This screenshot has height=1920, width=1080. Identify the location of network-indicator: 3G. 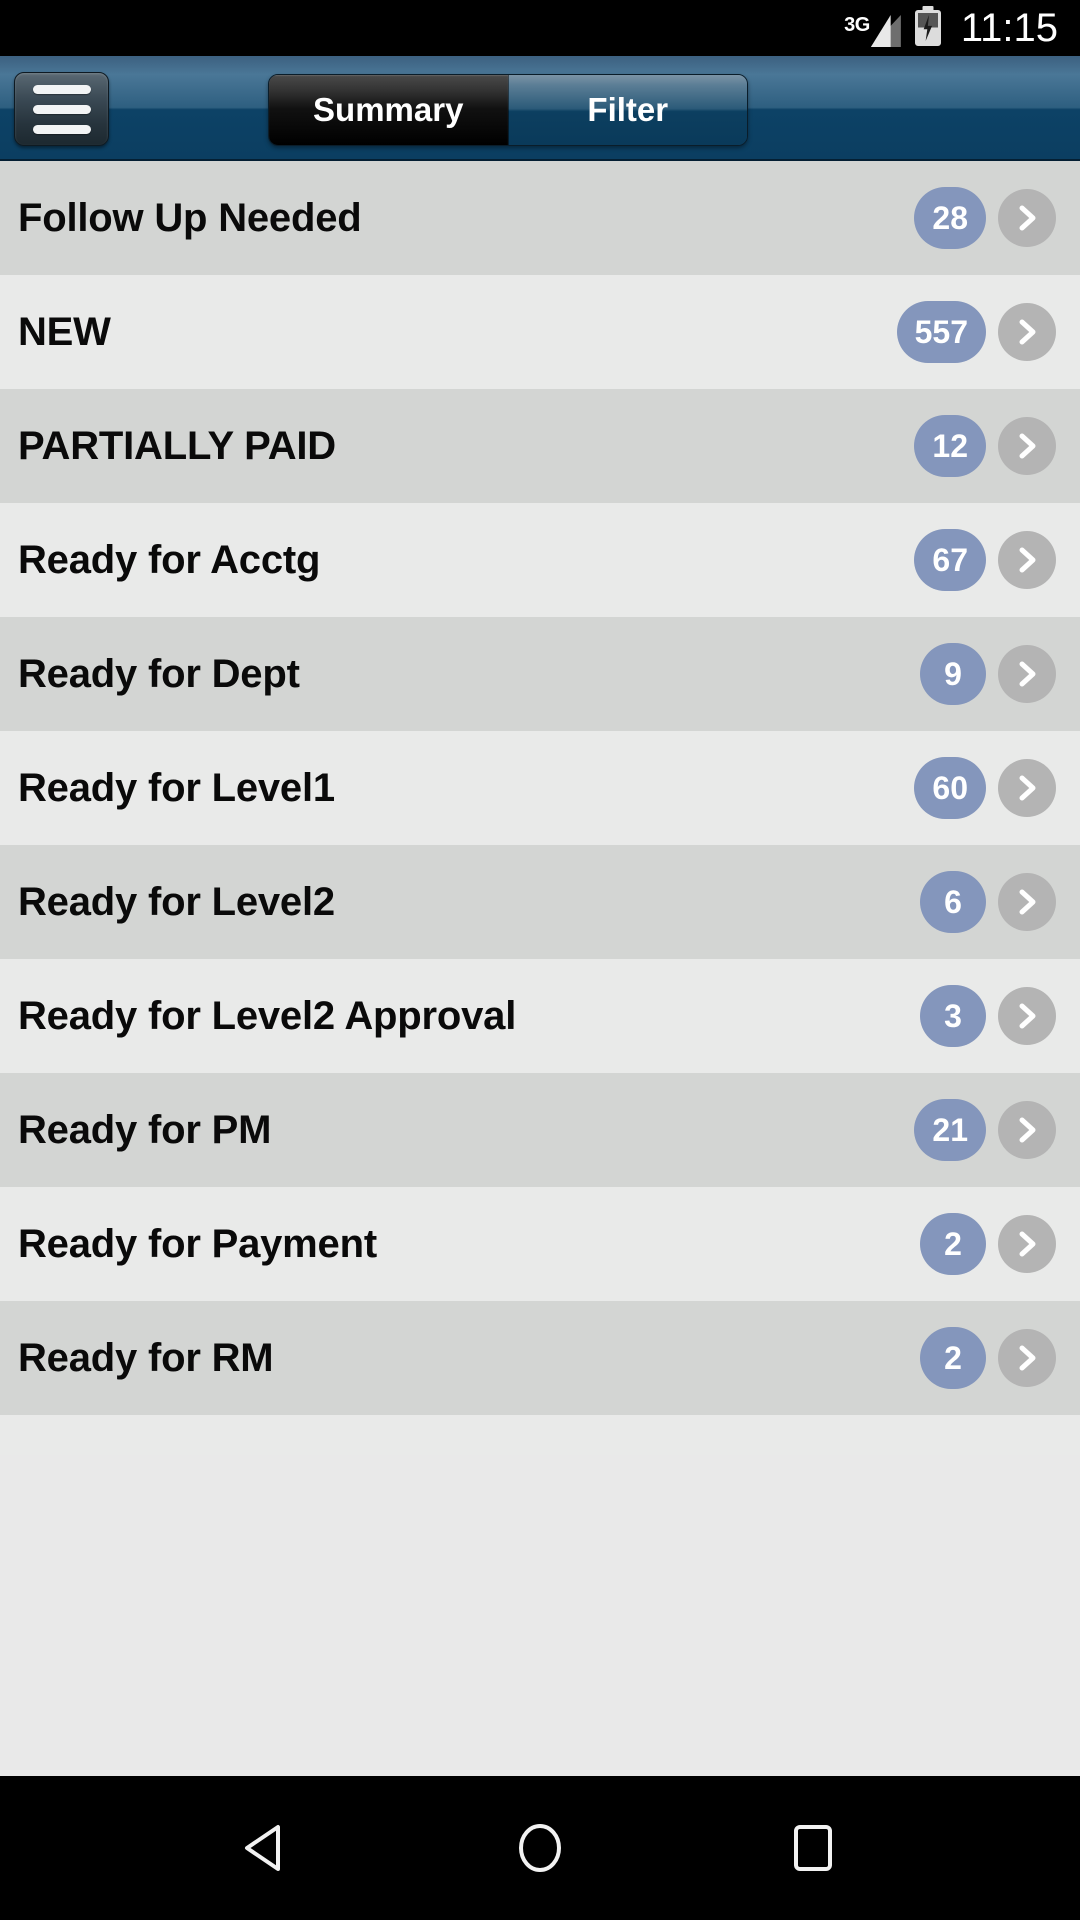
(872, 28).